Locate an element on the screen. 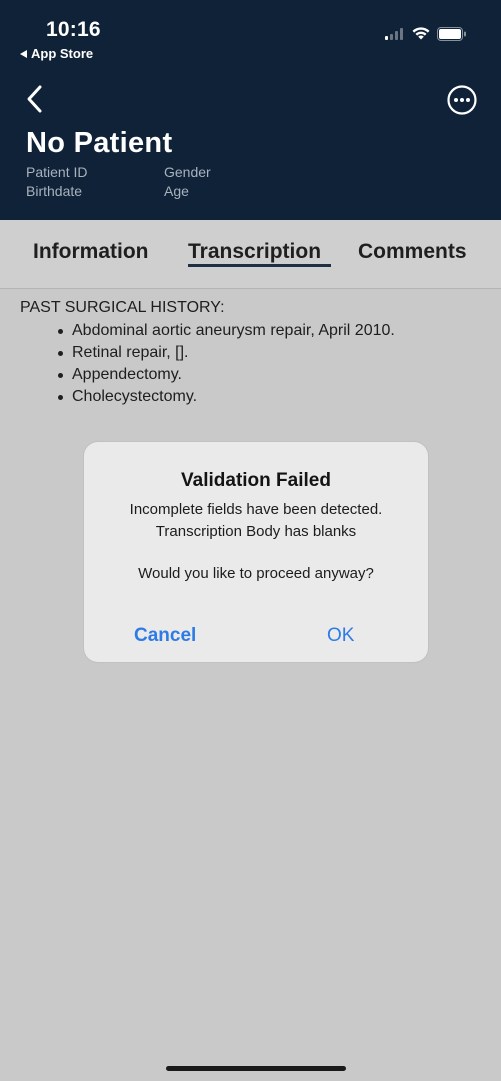 Image resolution: width=501 pixels, height=1081 pixels. list-item: Retinal repair, []. is located at coordinates (223, 353).